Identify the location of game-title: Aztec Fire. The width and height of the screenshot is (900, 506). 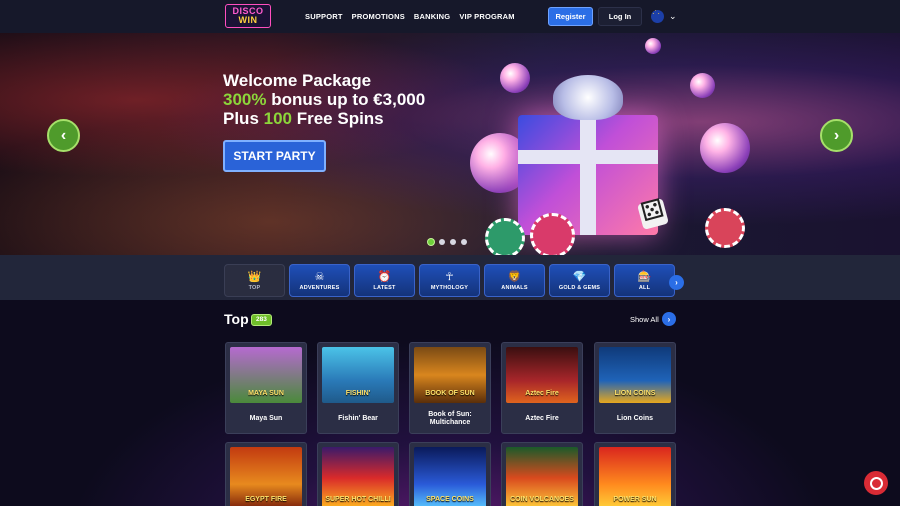
(542, 418).